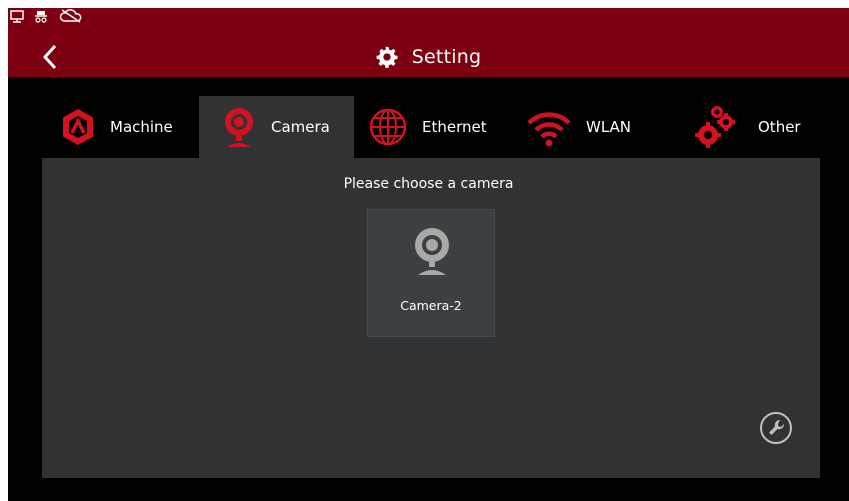  What do you see at coordinates (78, 127) in the screenshot?
I see `machine-logo-icon` at bounding box center [78, 127].